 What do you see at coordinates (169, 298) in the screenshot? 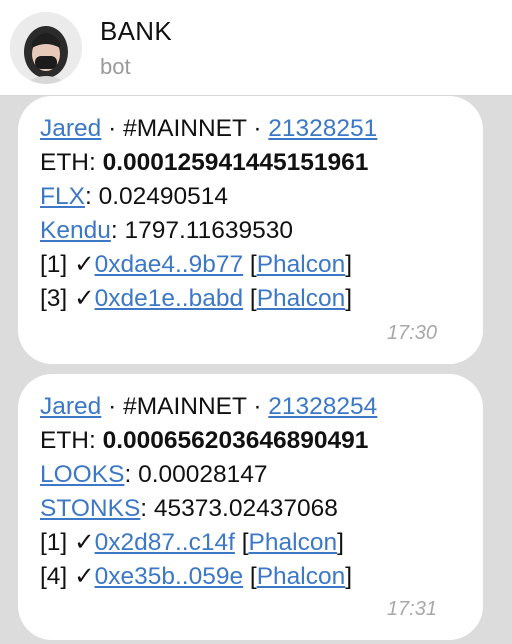
I see `tx-hash-link: 0xde1e..babd` at bounding box center [169, 298].